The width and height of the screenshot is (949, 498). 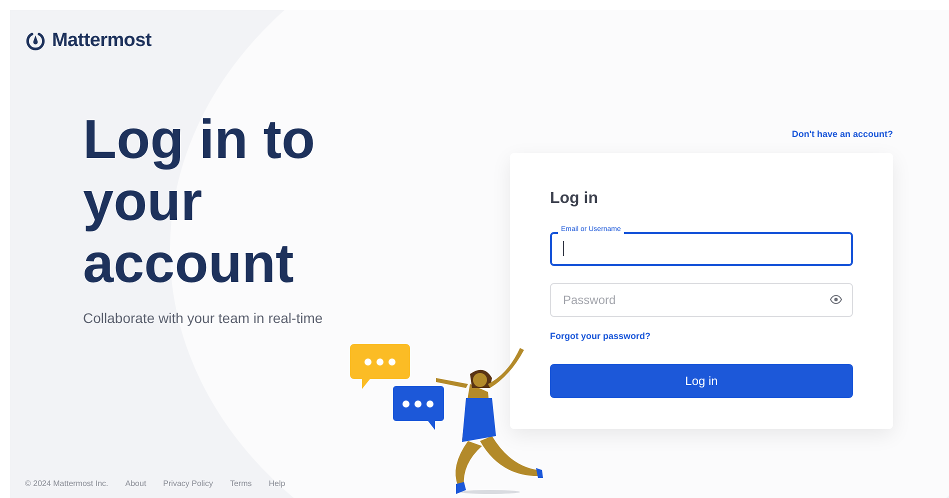 What do you see at coordinates (574, 199) in the screenshot?
I see `card-title: Log in` at bounding box center [574, 199].